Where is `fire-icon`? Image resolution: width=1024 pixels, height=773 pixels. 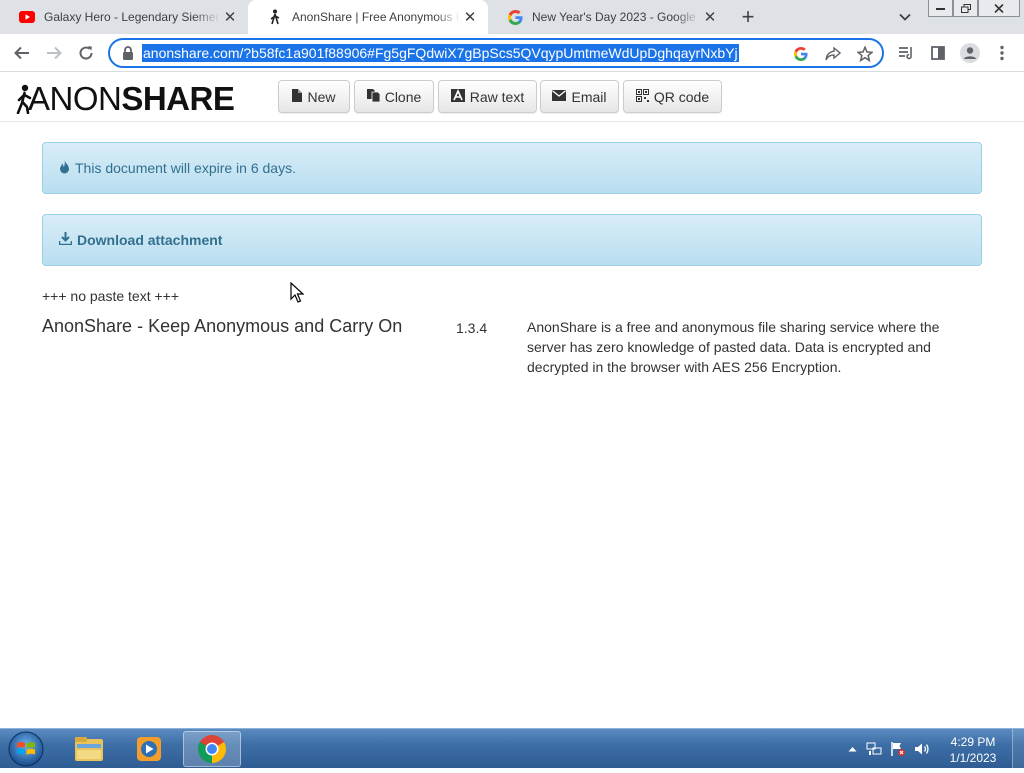 fire-icon is located at coordinates (64, 168).